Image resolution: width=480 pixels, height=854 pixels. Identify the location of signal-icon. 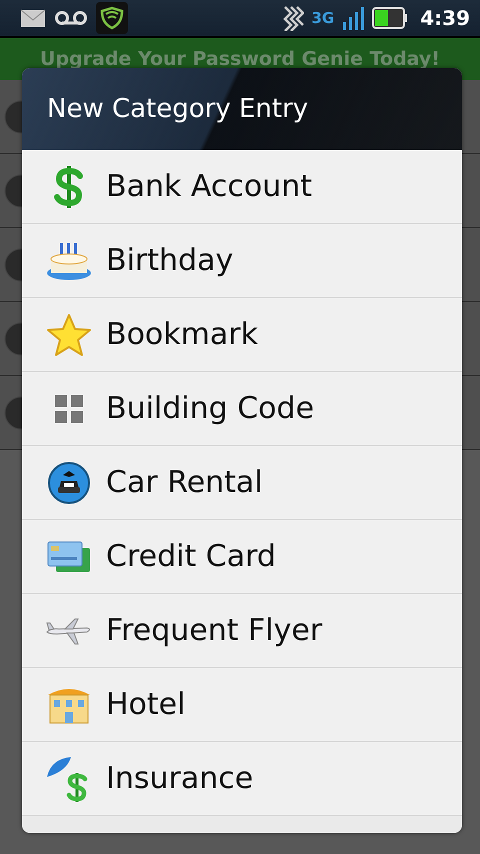
(353, 18).